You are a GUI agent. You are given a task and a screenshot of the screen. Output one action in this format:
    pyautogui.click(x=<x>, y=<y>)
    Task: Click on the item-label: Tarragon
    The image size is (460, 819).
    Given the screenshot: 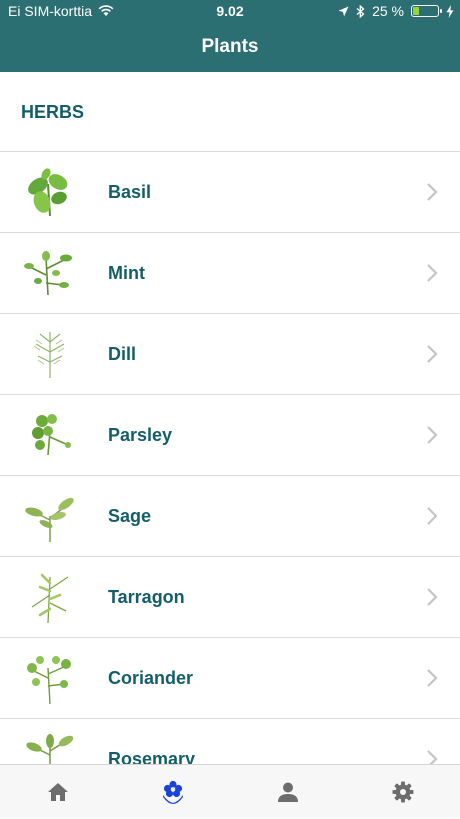 What is the action you would take?
    pyautogui.click(x=146, y=597)
    